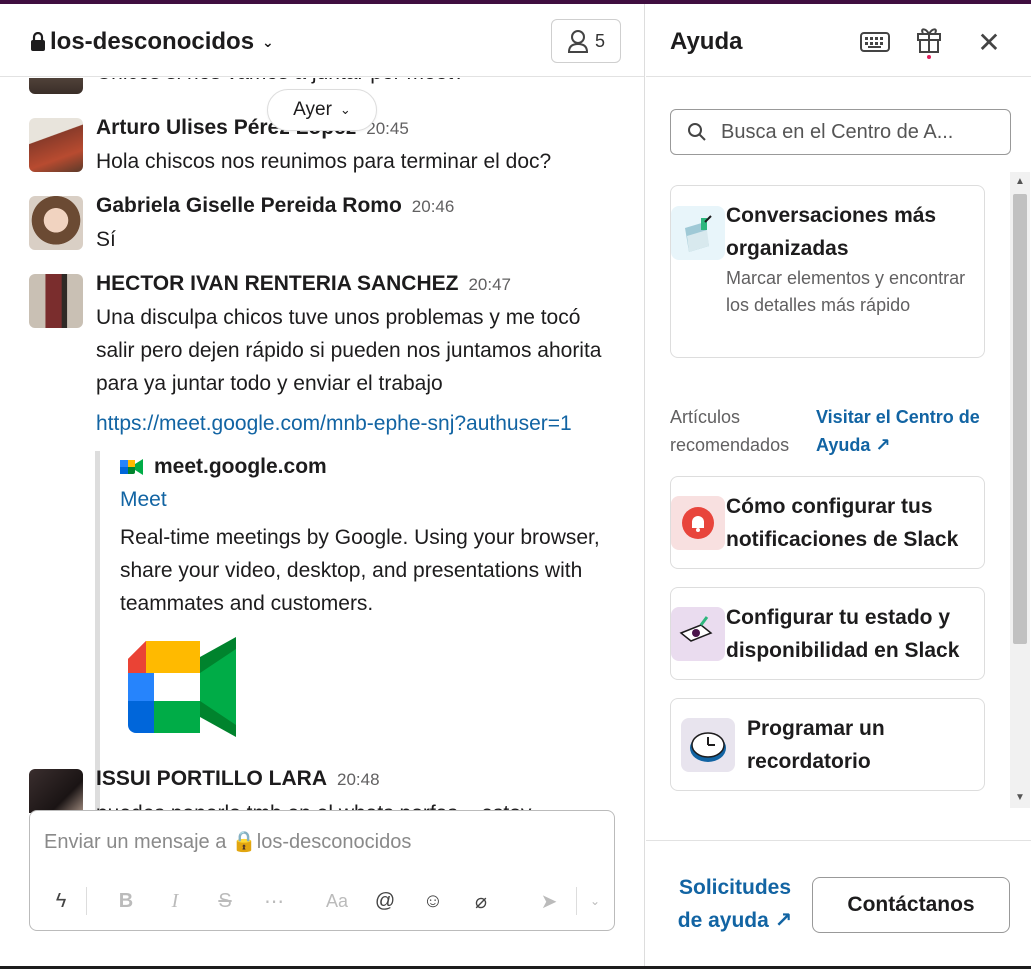 Image resolution: width=1031 pixels, height=969 pixels. I want to click on author-name: ISSUI PORTILLO LARA, so click(211, 778).